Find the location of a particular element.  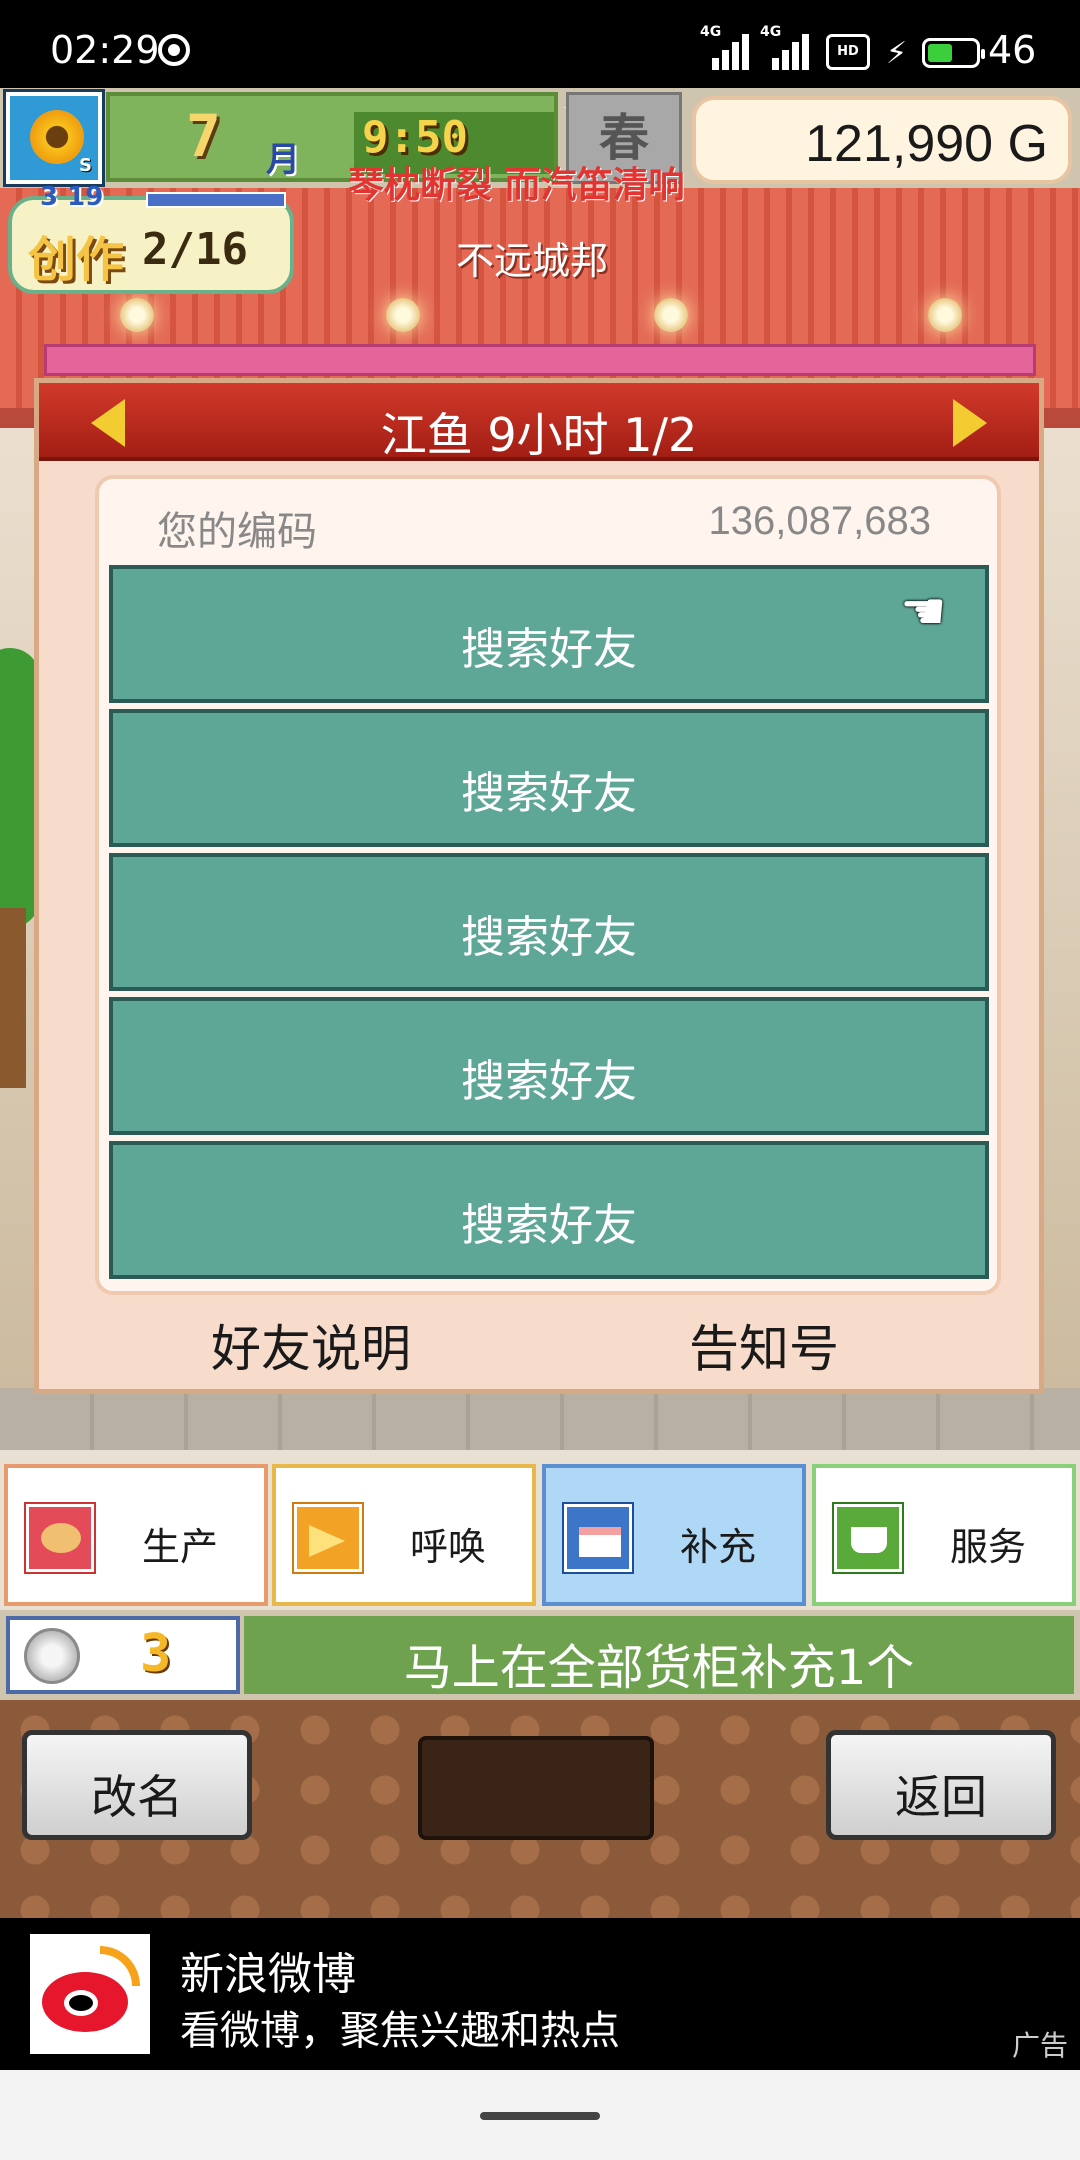

coin-counter: 3 is located at coordinates (123, 1655).